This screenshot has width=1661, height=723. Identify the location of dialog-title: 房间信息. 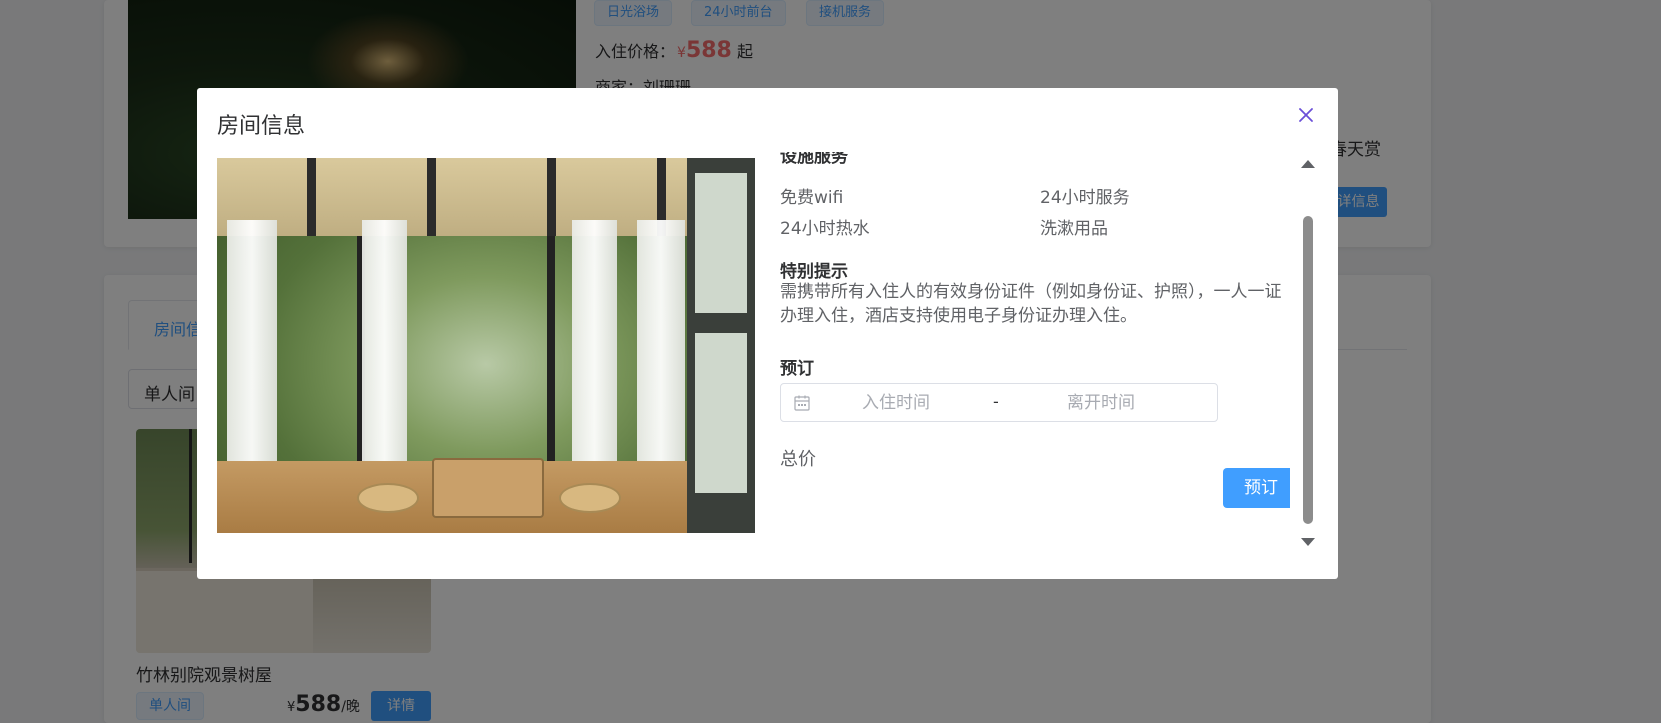
(261, 126).